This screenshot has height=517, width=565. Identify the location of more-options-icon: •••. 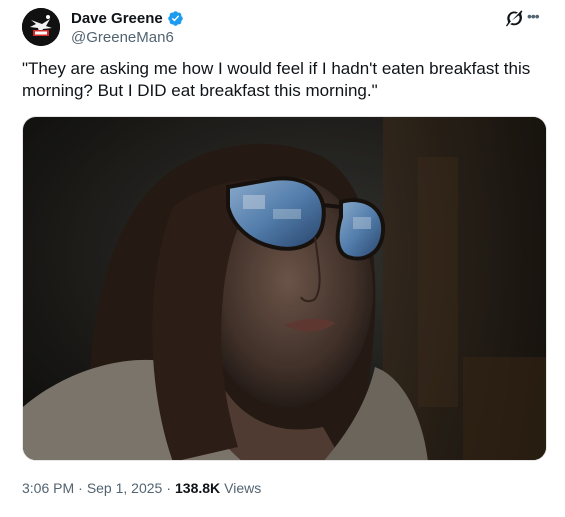
(537, 16).